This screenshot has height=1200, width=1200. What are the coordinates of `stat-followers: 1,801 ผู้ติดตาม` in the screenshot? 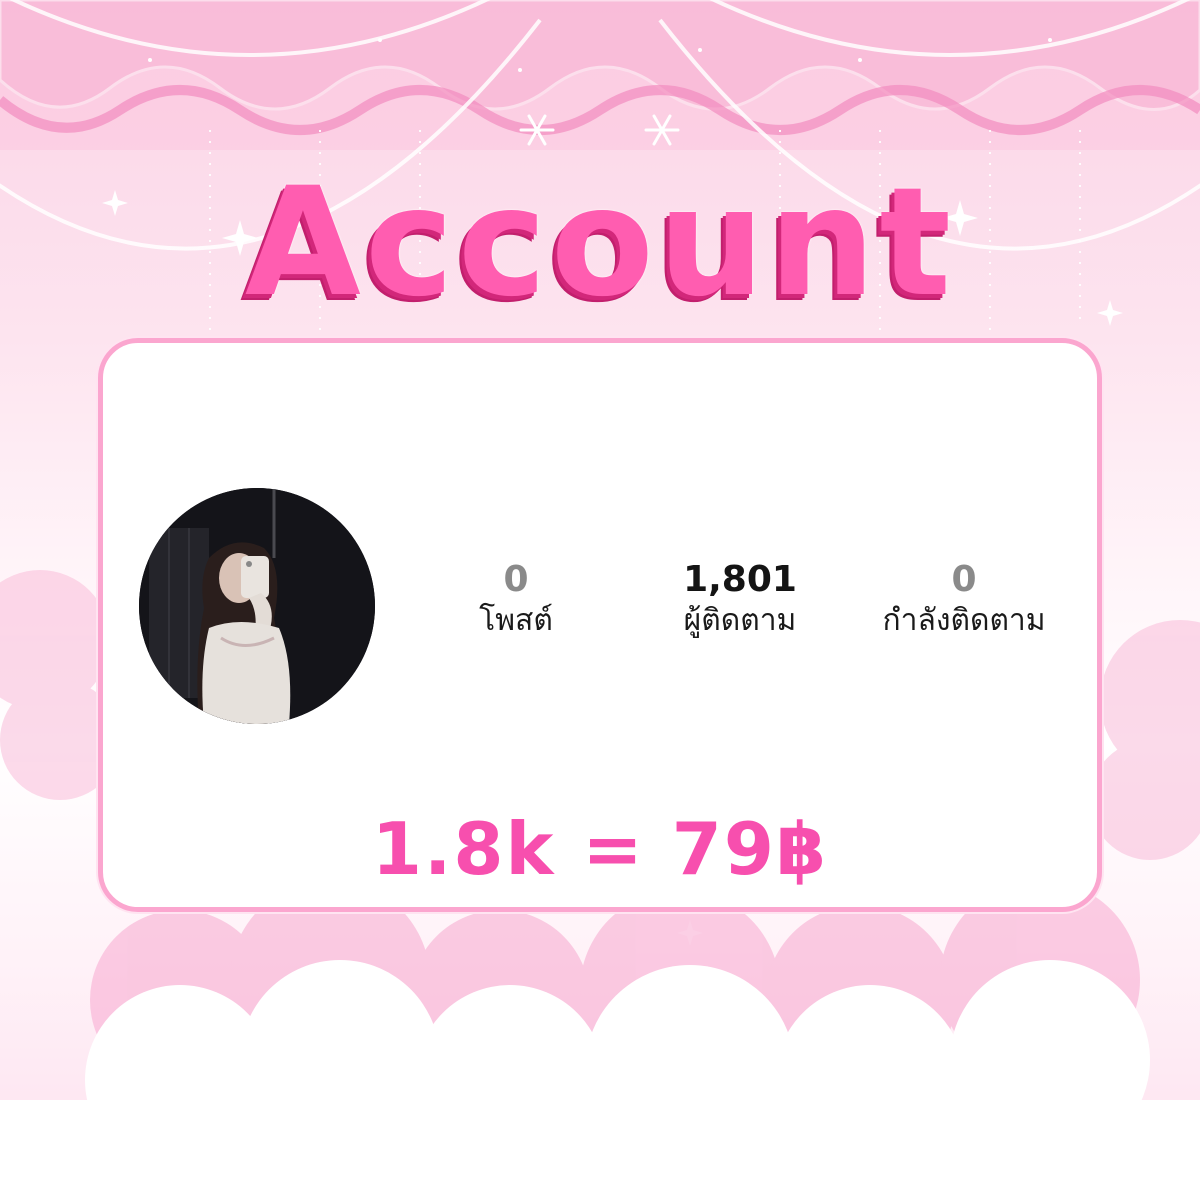 It's located at (740, 600).